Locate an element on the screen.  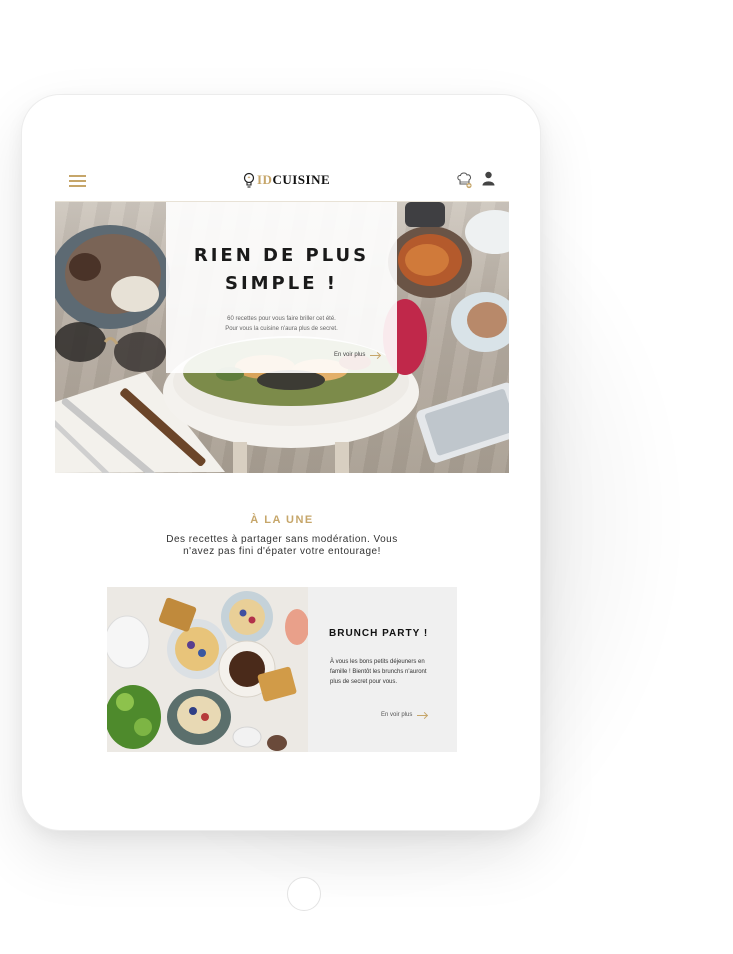
hero-see-more-link: En voir plus is located at coordinates (357, 355).